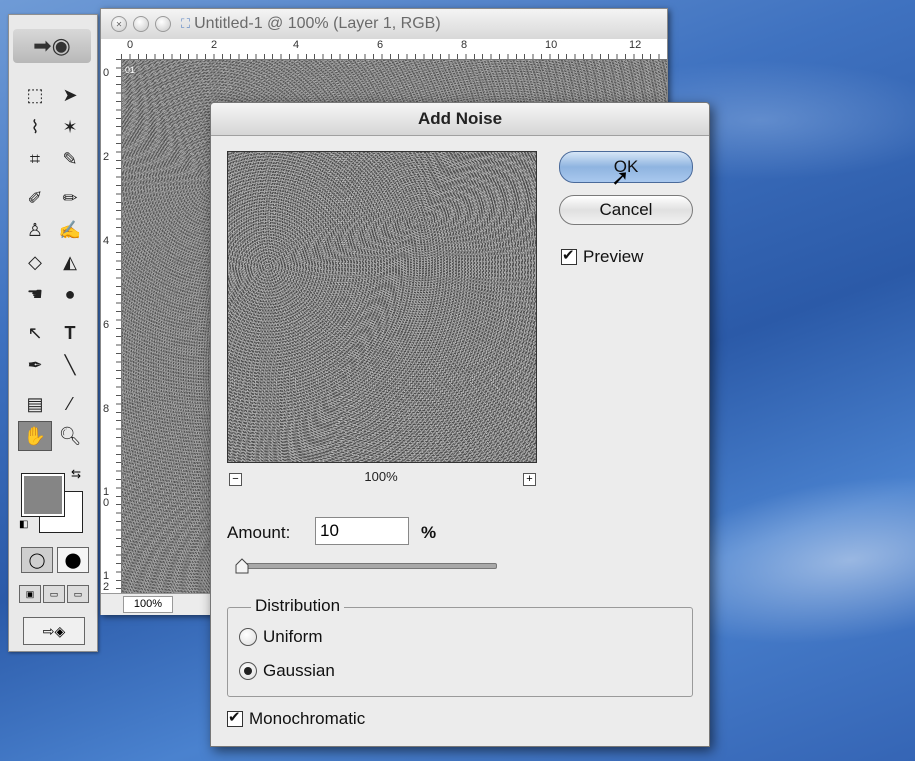 Image resolution: width=915 pixels, height=761 pixels. What do you see at coordinates (35, 262) in the screenshot?
I see `eraser-tool-icon: ◇` at bounding box center [35, 262].